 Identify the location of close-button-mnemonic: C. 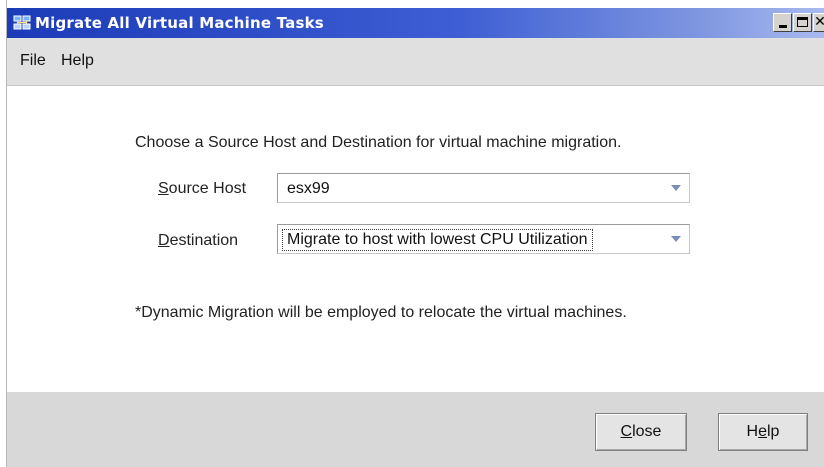
(626, 431).